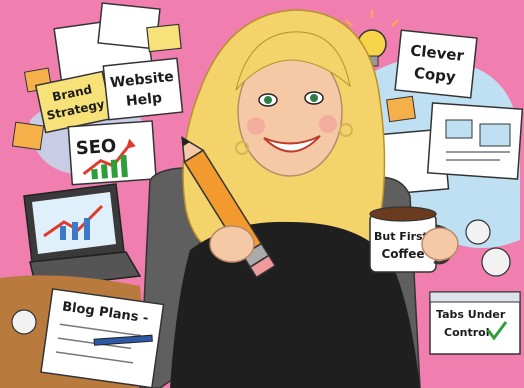 Image resolution: width=524 pixels, height=388 pixels. Describe the element at coordinates (475, 323) in the screenshot. I see `tabs-under-control-card: Tabs Under Control` at that location.